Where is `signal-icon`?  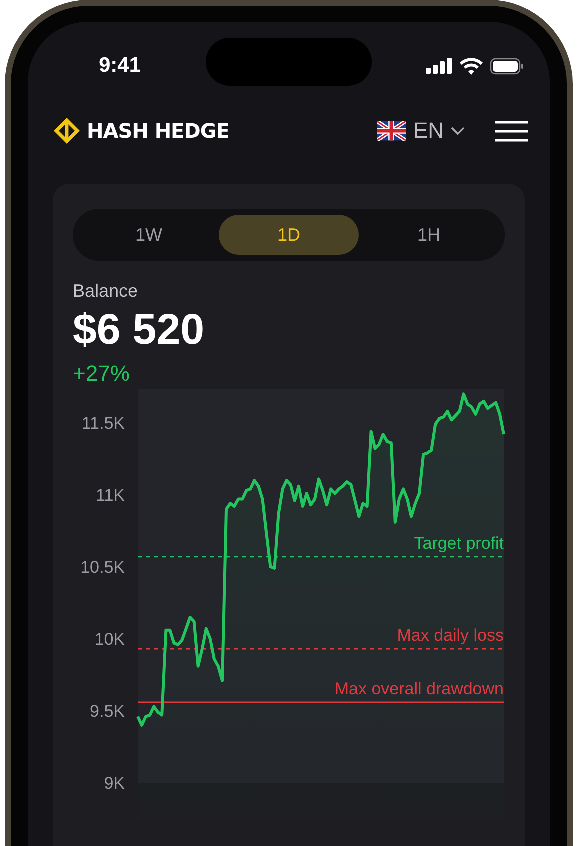 signal-icon is located at coordinates (439, 66).